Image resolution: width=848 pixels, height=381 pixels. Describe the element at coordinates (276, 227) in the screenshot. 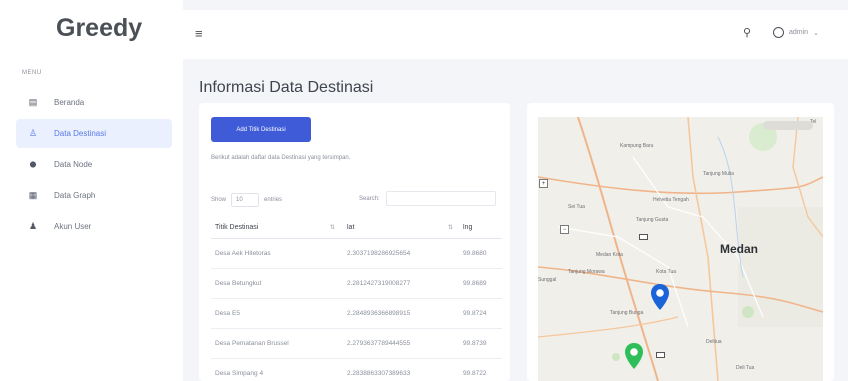

I see `column-header-titik: Titik Destinasi ⇅` at that location.